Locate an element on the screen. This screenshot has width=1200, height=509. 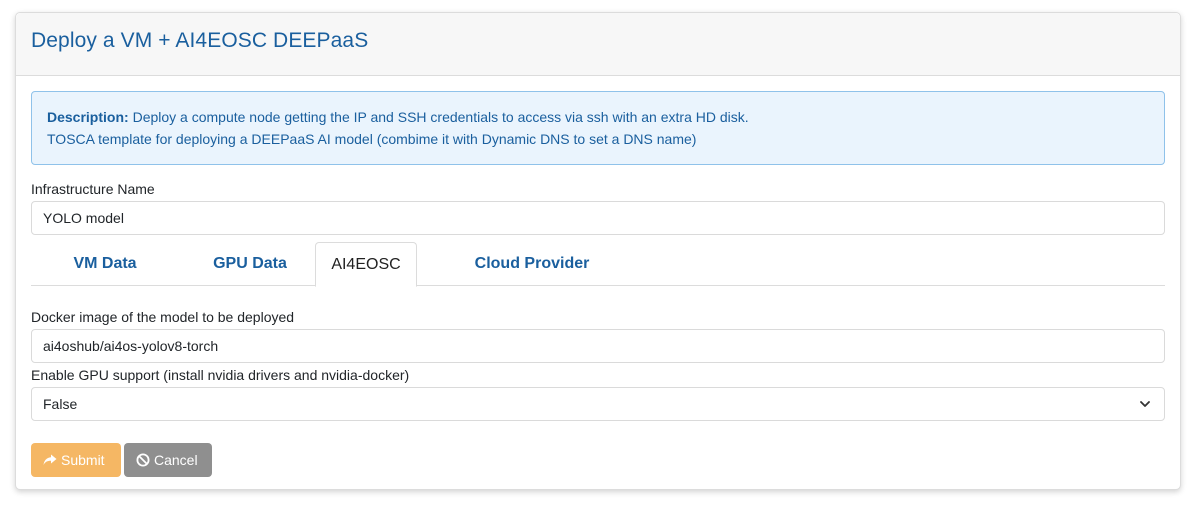
docker-image-label: Docker image of the model to be deployed is located at coordinates (163, 317).